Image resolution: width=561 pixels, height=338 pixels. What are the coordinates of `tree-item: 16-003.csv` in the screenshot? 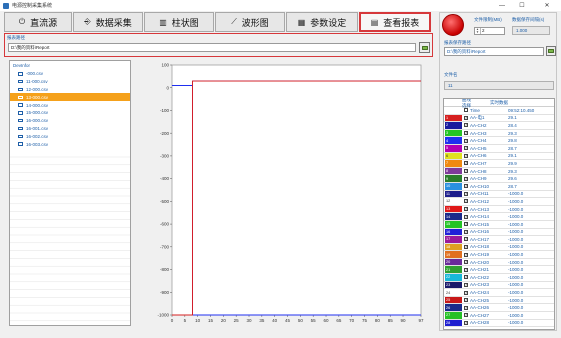 It's located at (70, 144).